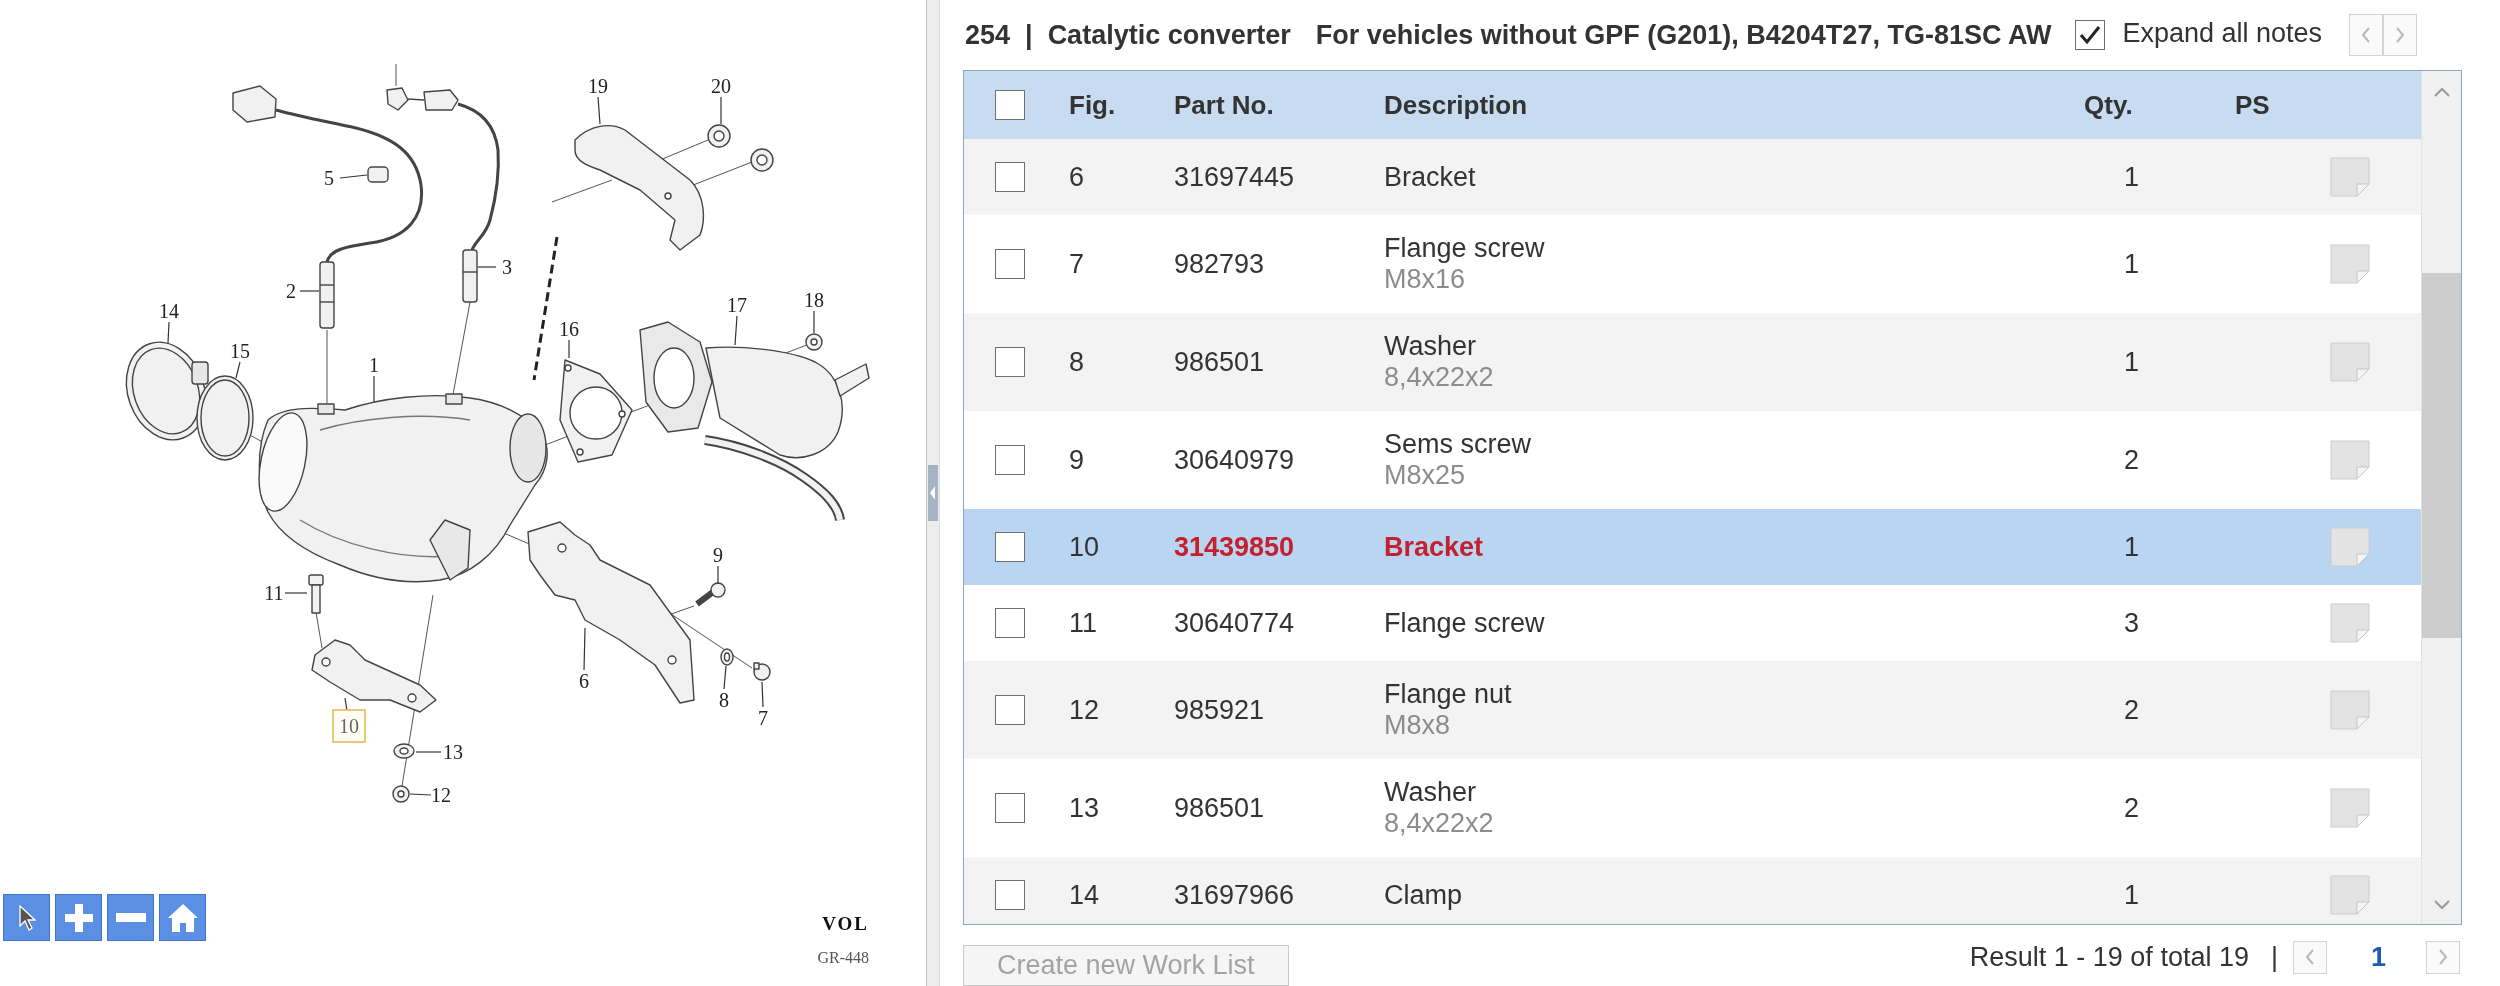 This screenshot has height=986, width=2500. I want to click on zoom-in-button, so click(78, 917).